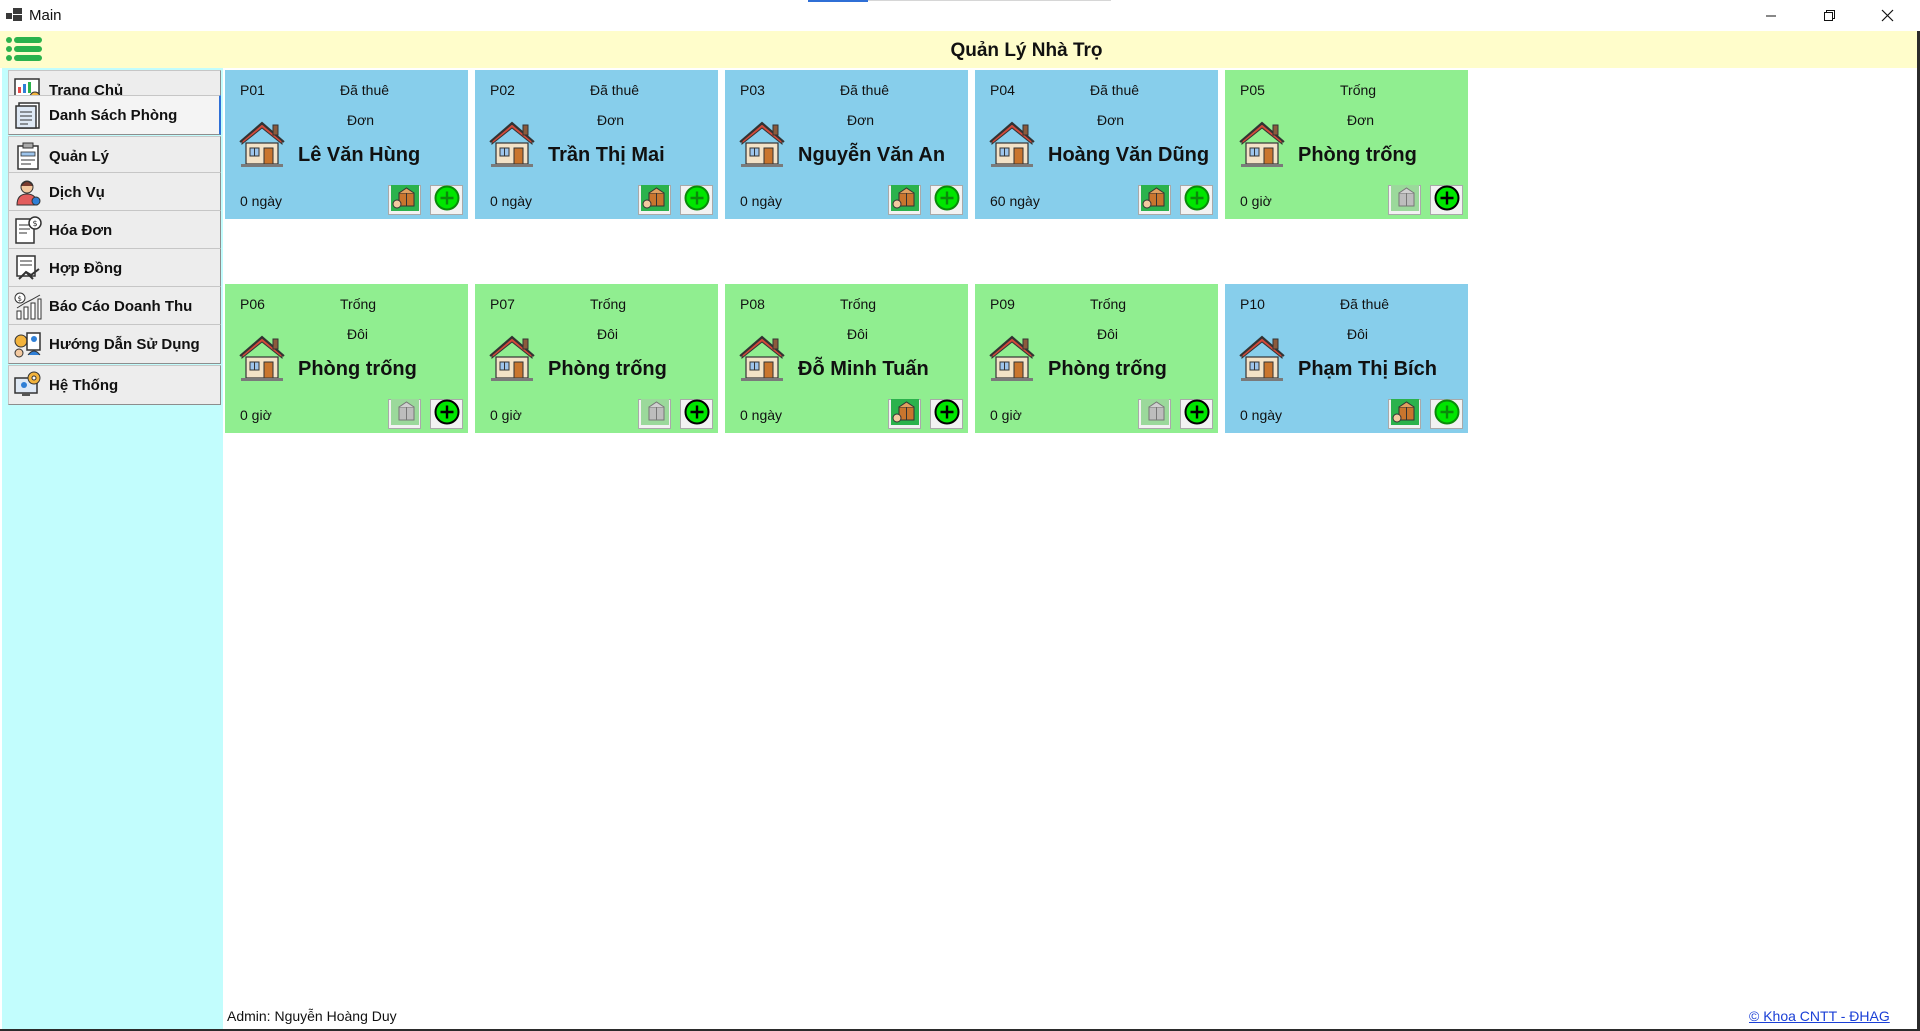 This screenshot has height=1031, width=1920. Describe the element at coordinates (1252, 304) in the screenshot. I see `room-code: P10` at that location.